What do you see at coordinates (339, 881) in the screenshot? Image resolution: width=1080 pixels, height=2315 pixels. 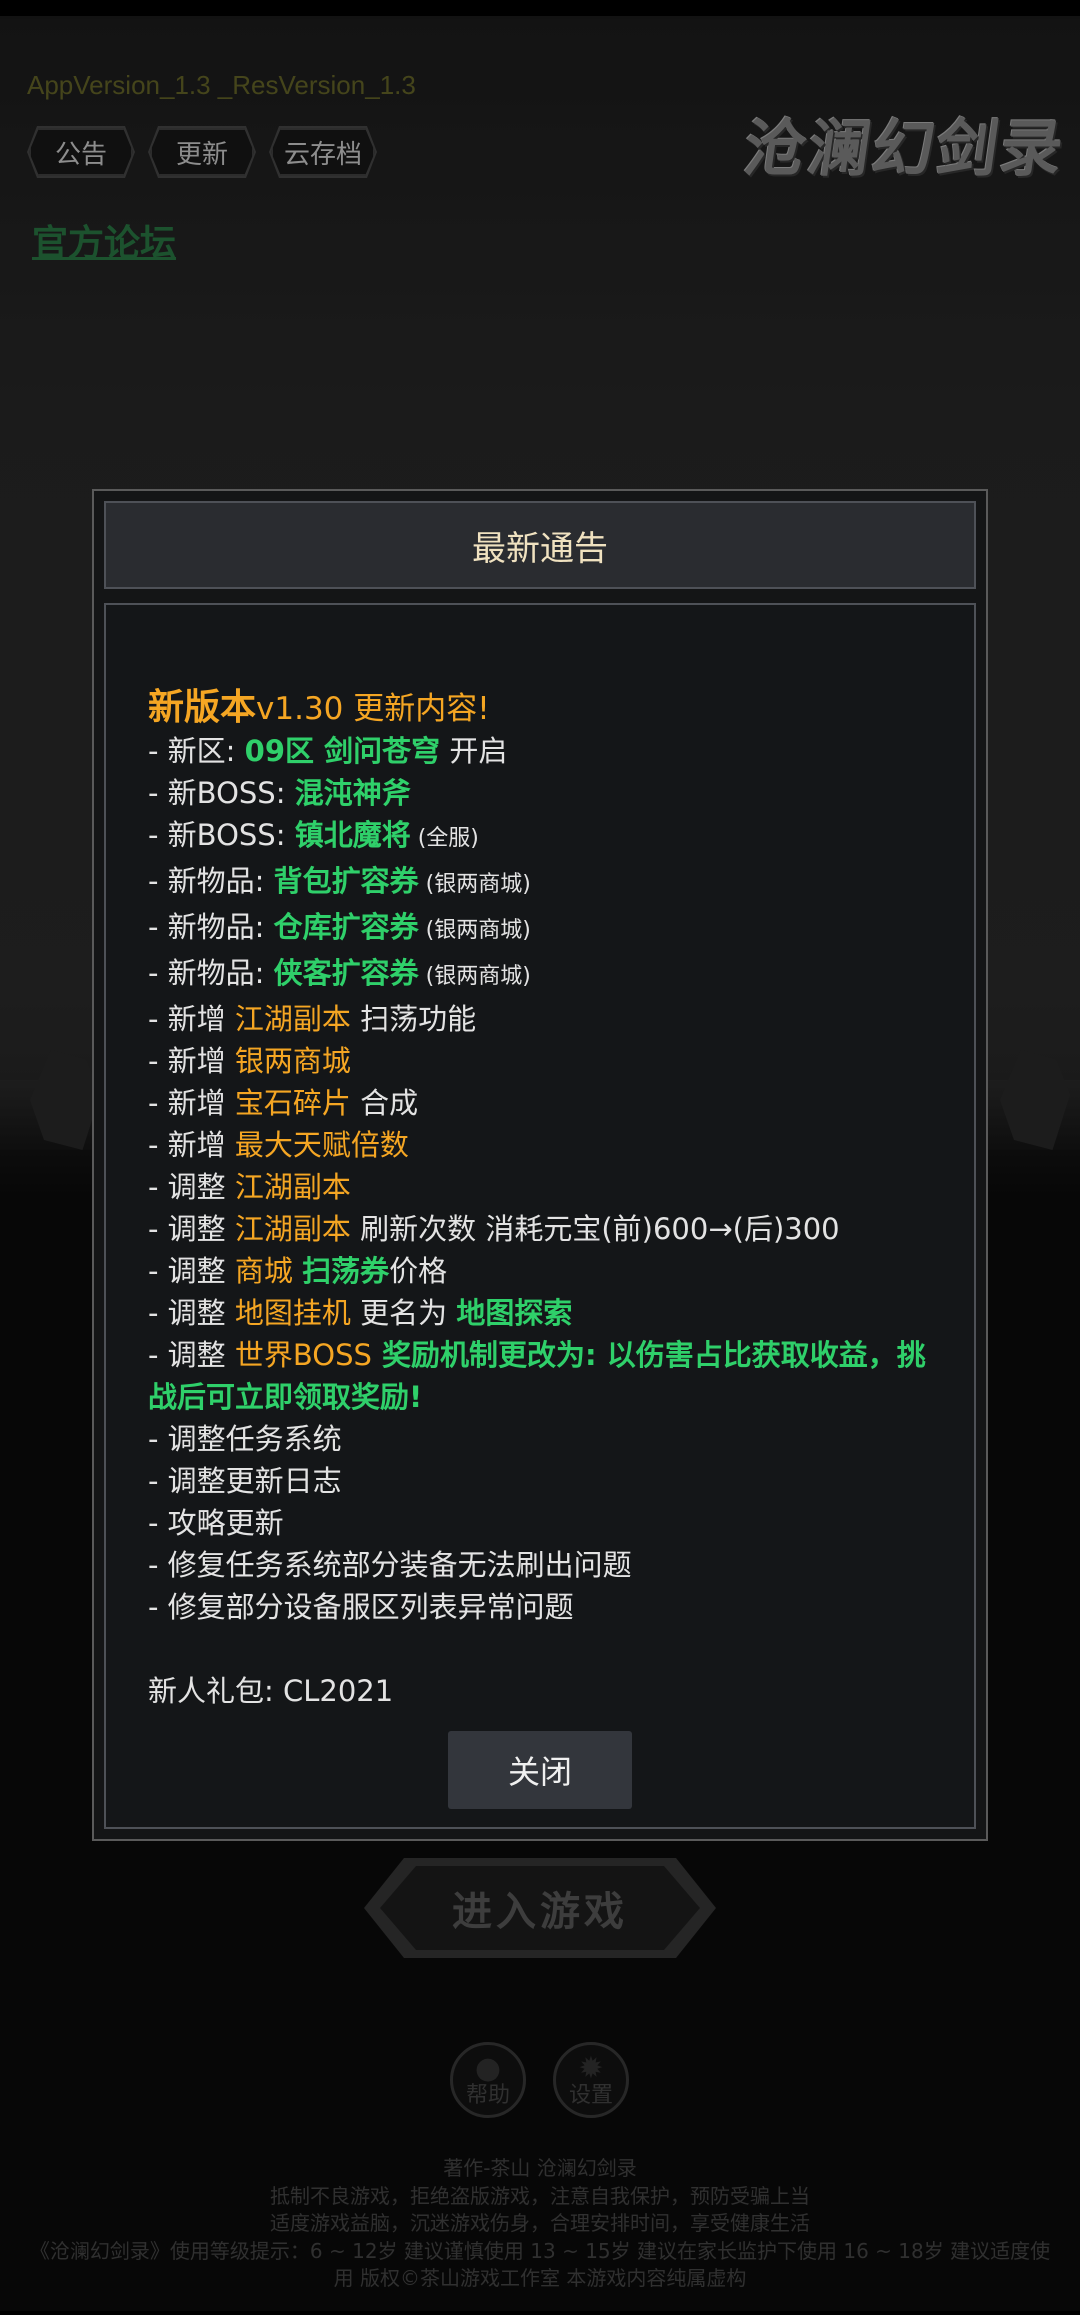 I see `list-item: - 新物品: 背包扩容券 (银两商城)` at bounding box center [339, 881].